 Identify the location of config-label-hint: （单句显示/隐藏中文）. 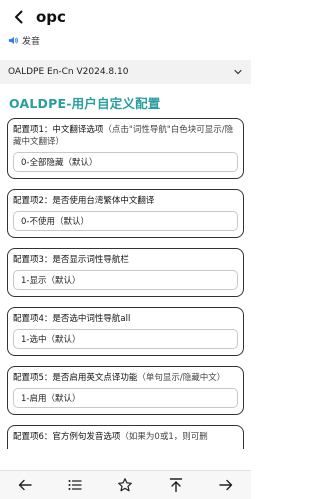
(181, 378).